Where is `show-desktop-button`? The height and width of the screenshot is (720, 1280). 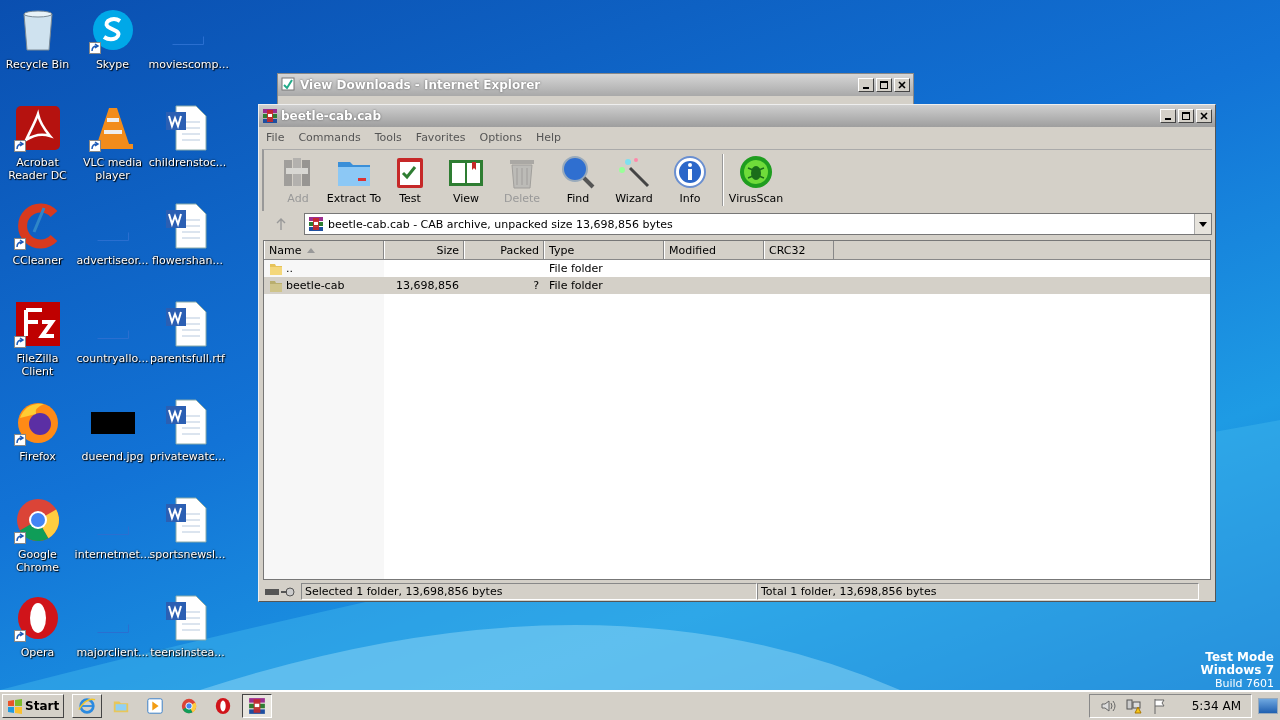 show-desktop-button is located at coordinates (1268, 706).